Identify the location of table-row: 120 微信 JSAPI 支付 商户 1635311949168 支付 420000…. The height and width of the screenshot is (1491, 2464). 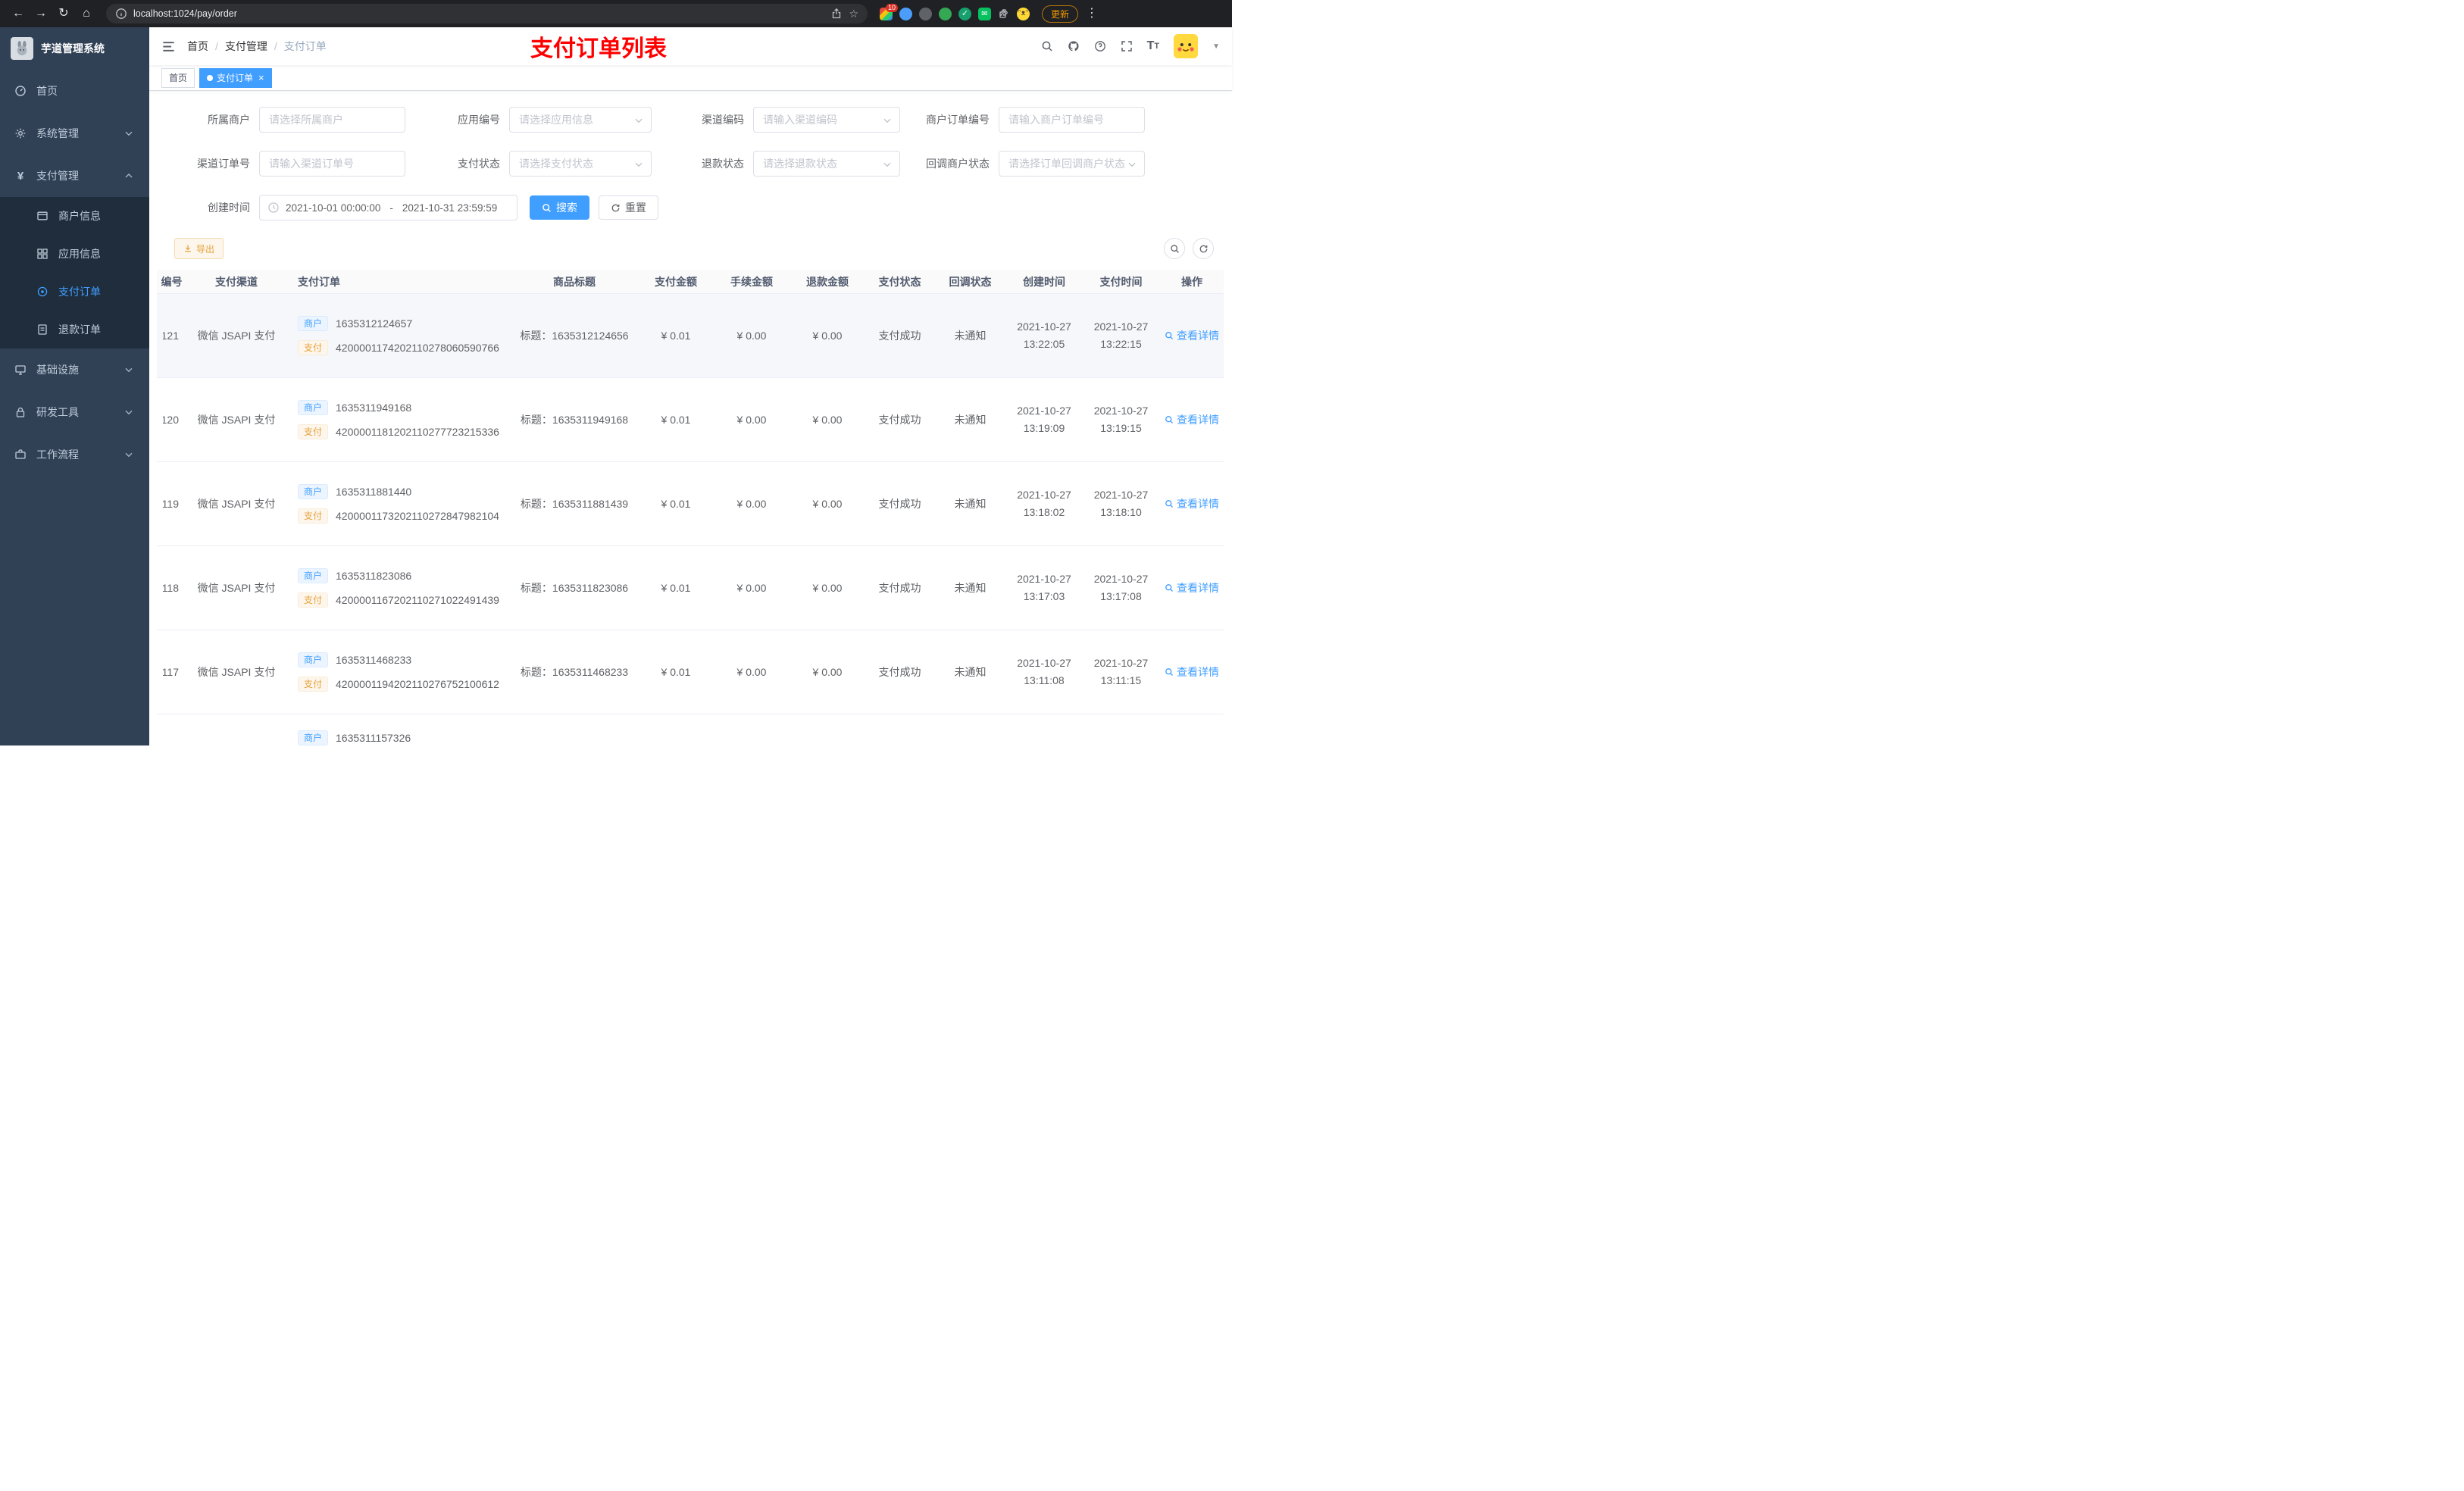
(690, 420).